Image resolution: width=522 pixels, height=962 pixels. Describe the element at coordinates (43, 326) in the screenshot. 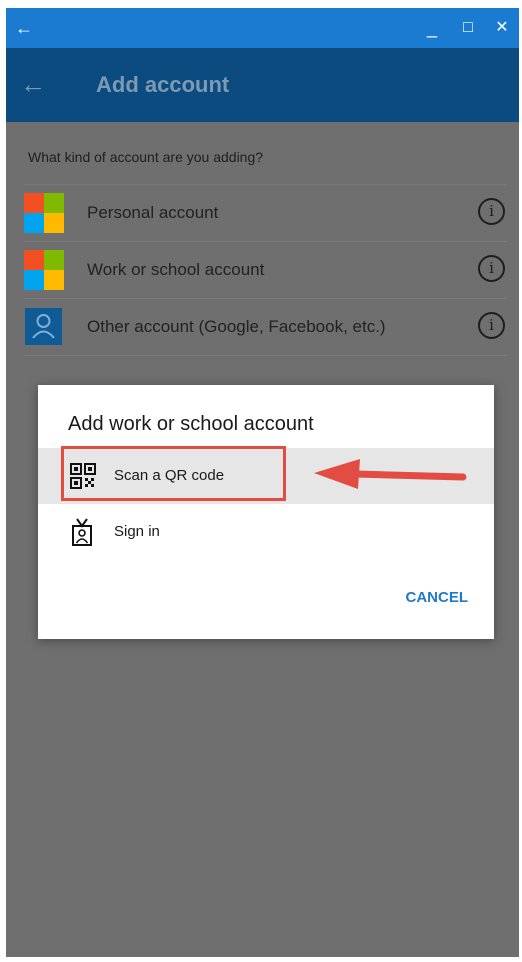

I see `person-icon` at that location.